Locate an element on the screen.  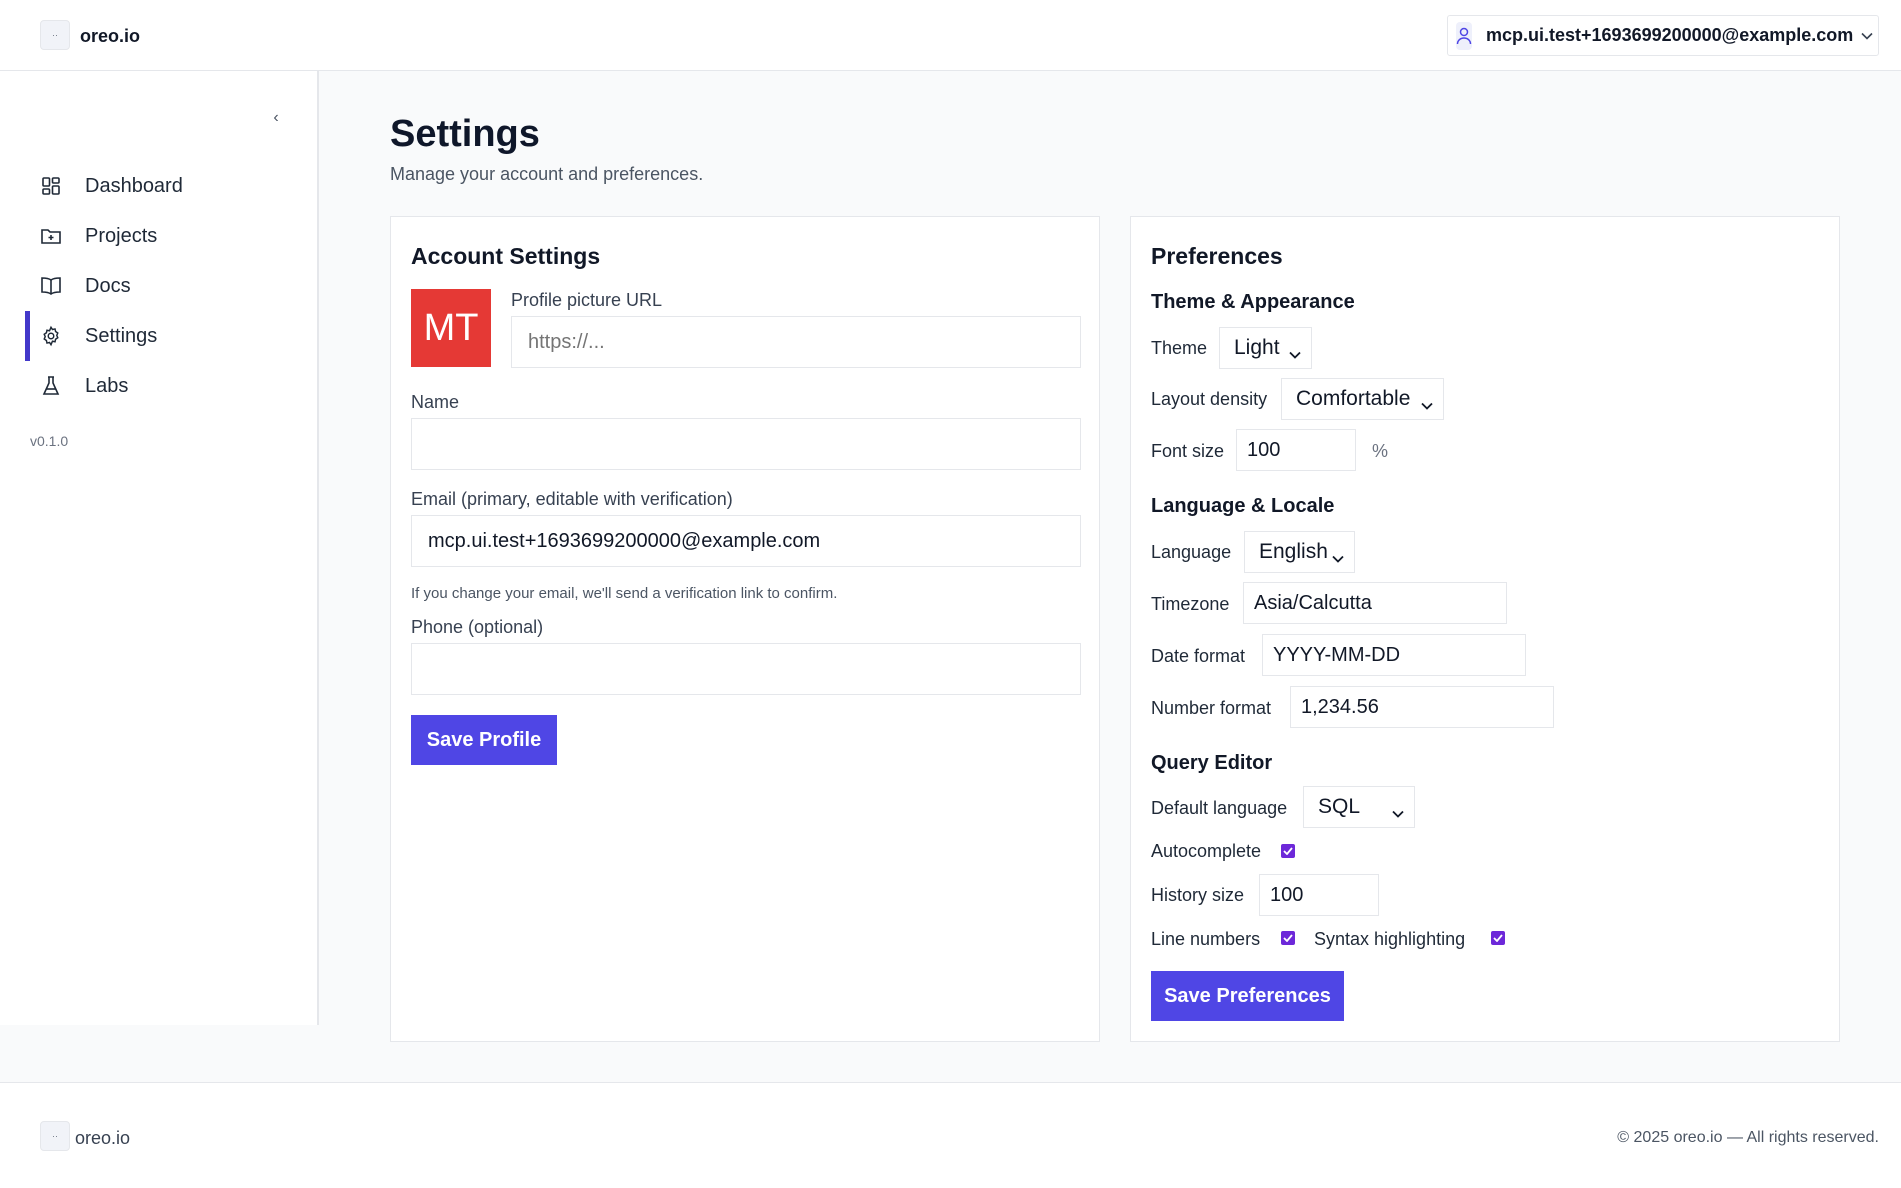
default-language-select: SQL is located at coordinates (1359, 807).